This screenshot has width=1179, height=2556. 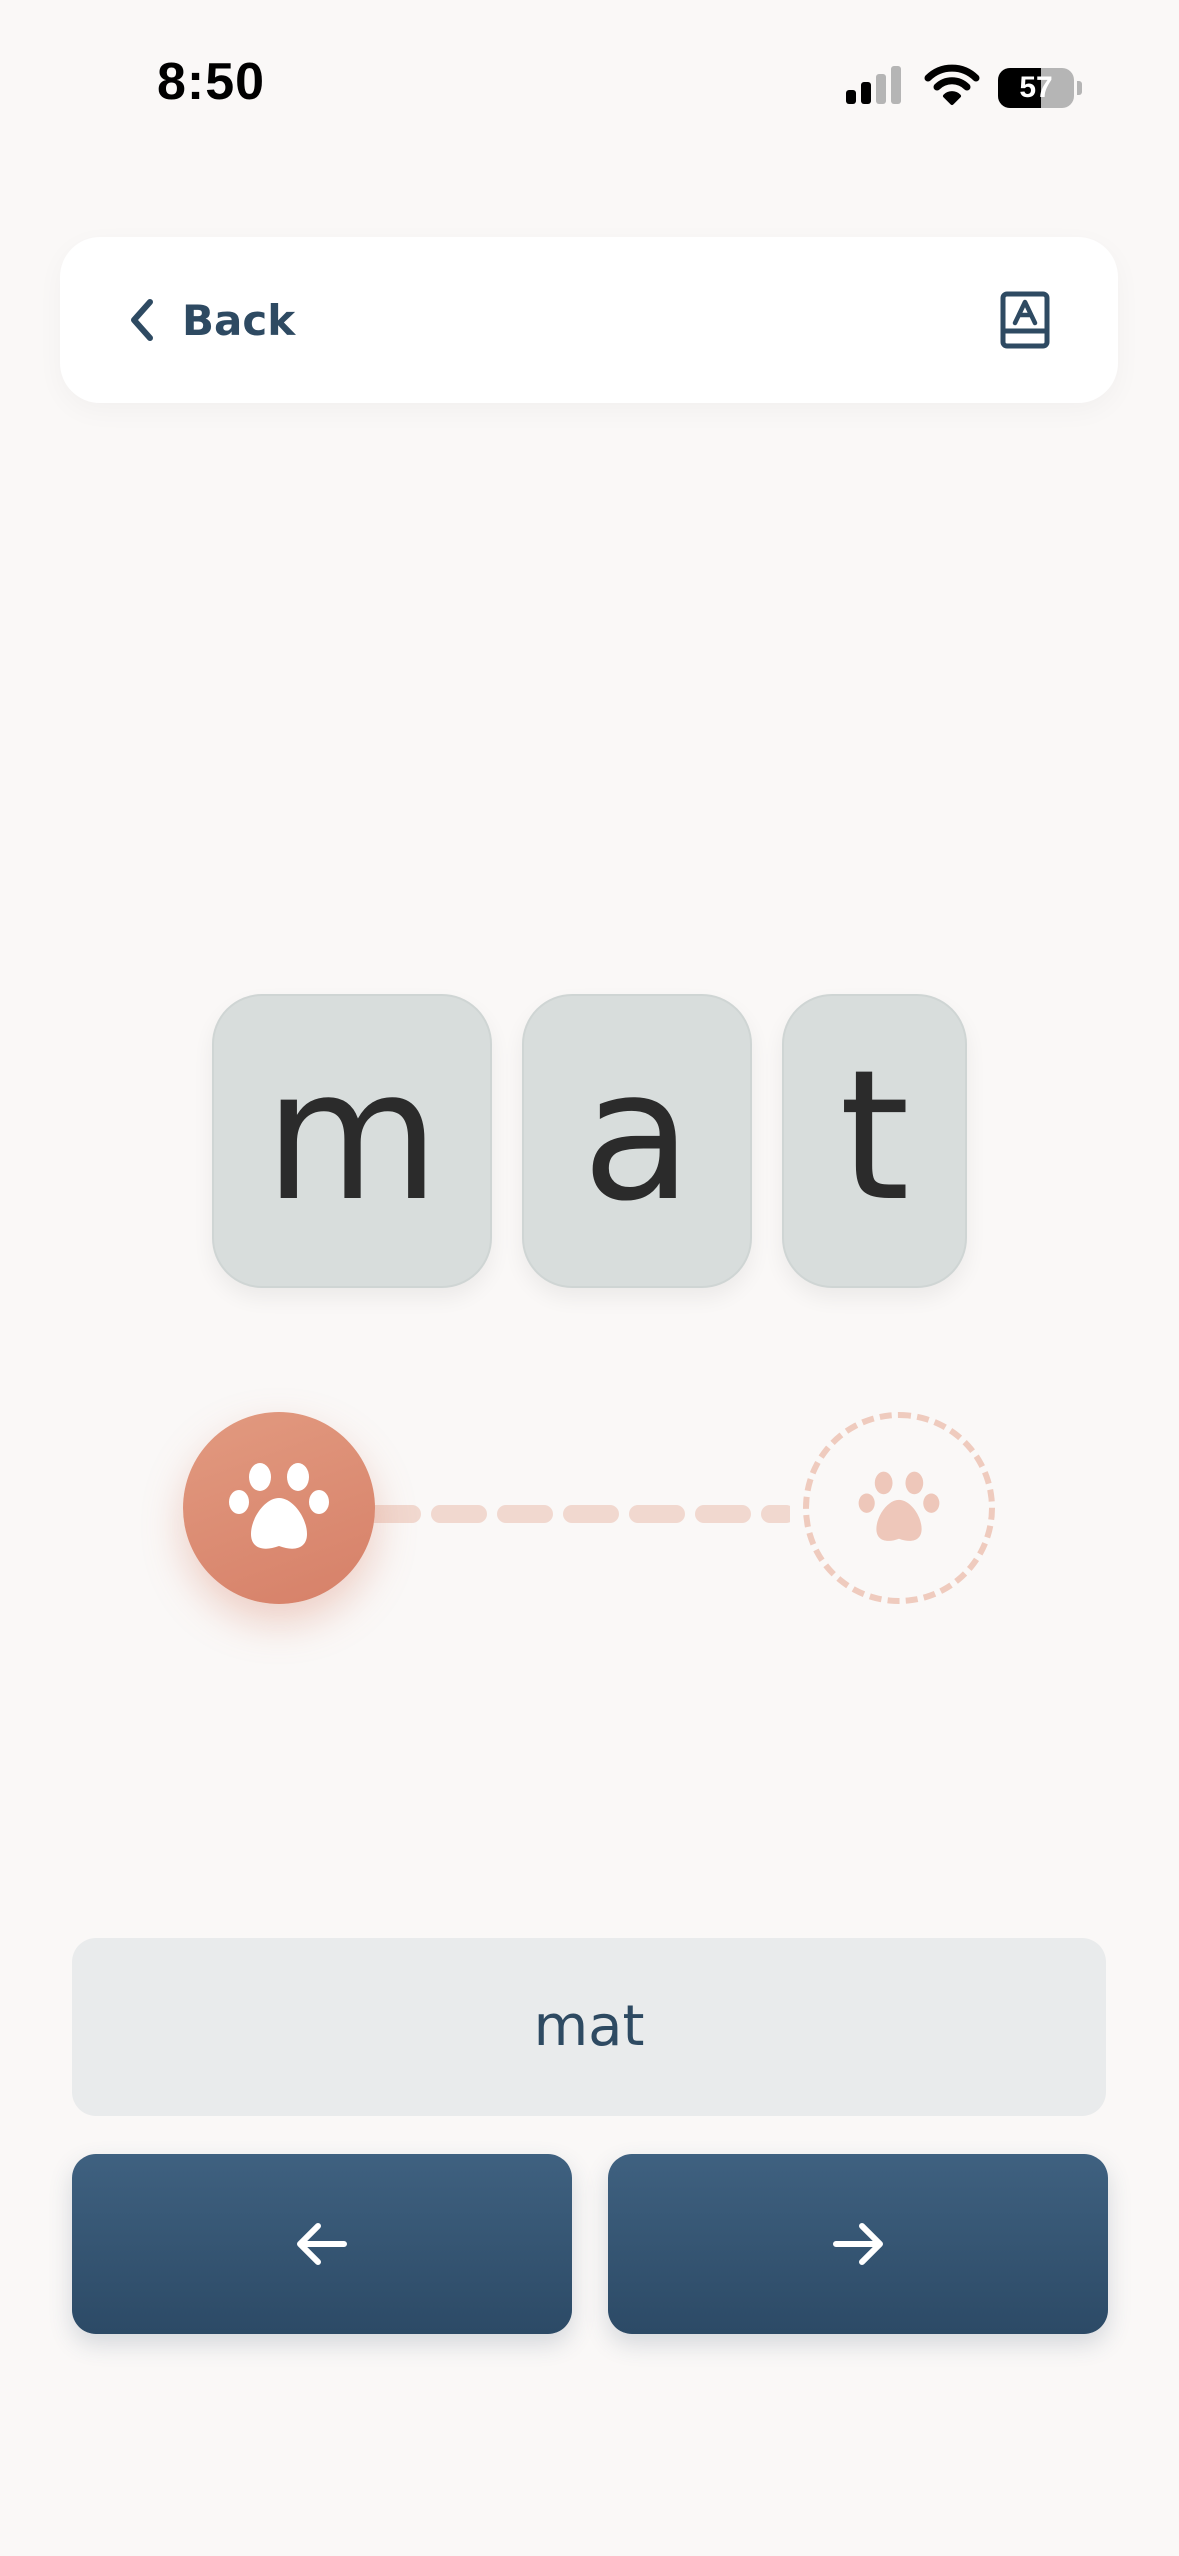 I want to click on back-button: Back, so click(x=211, y=320).